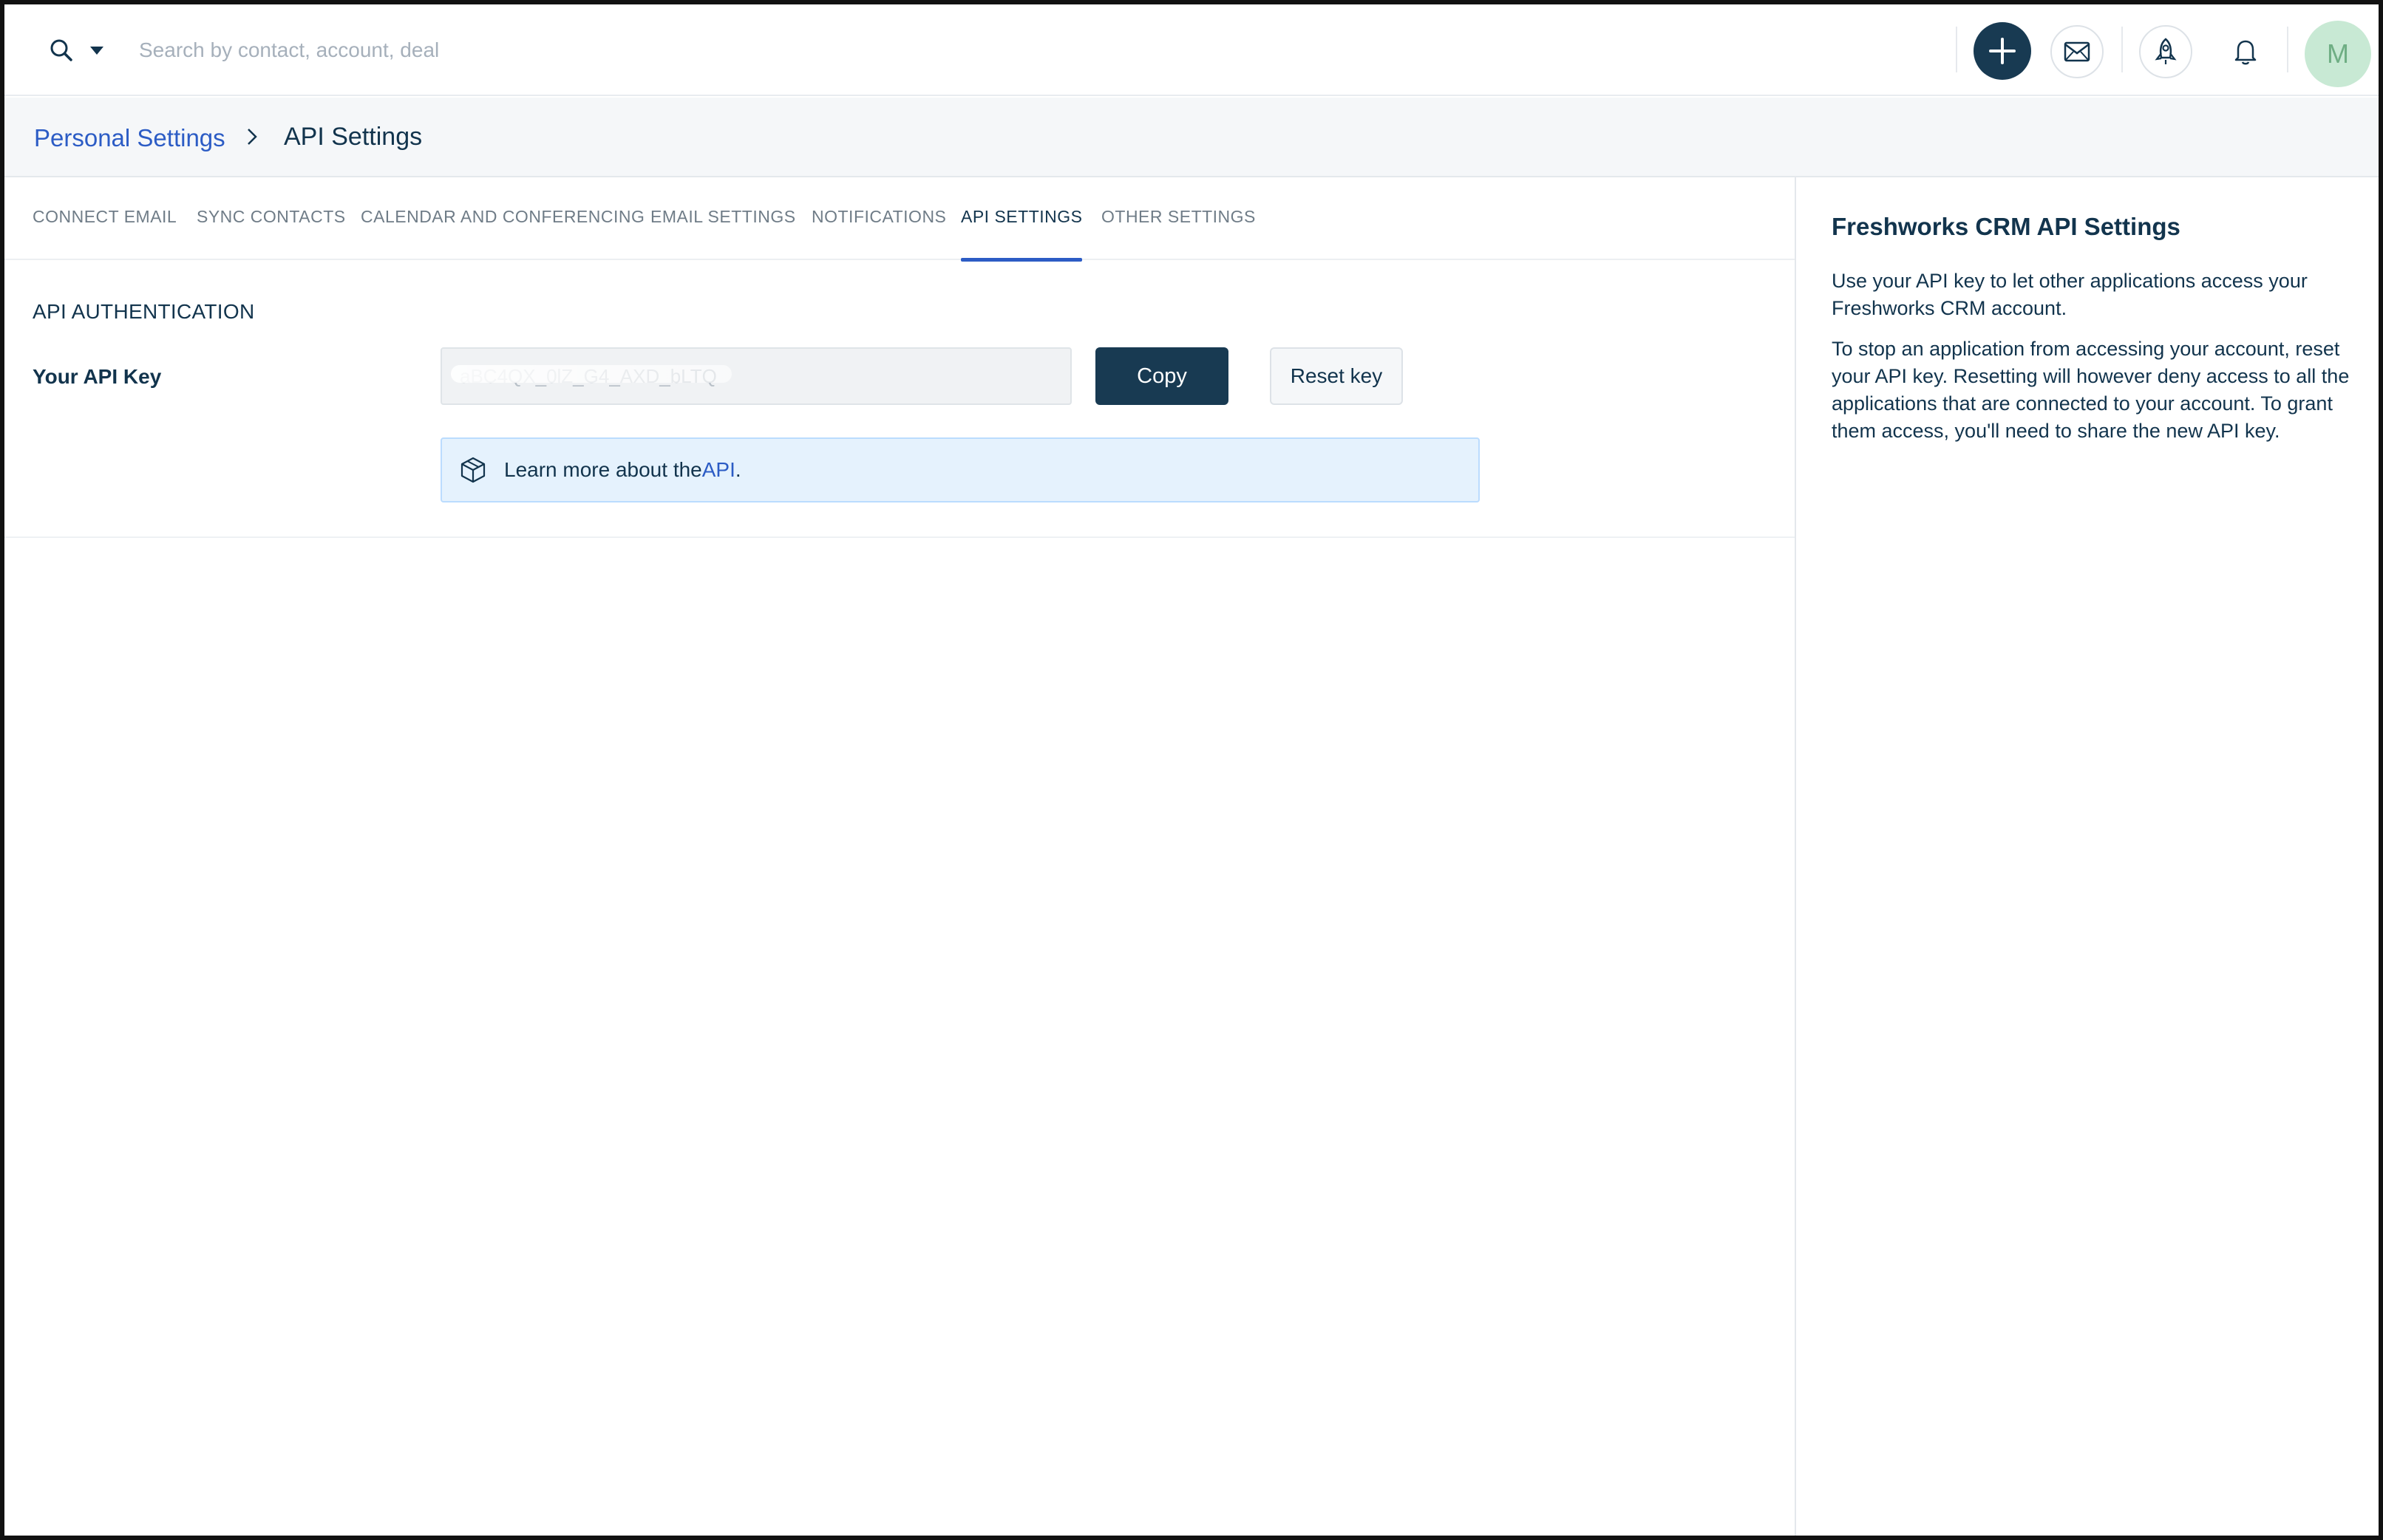  What do you see at coordinates (960, 469) in the screenshot?
I see `info-banner: Learn more about the API .` at bounding box center [960, 469].